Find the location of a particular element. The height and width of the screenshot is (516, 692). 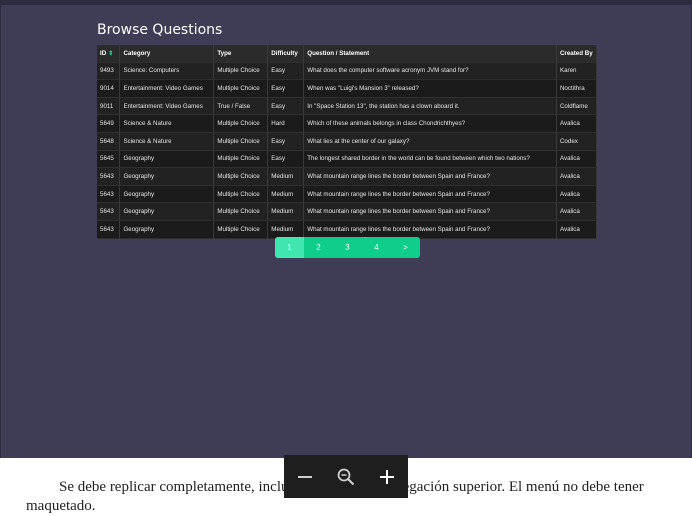

zoom-reset-icon is located at coordinates (346, 476).